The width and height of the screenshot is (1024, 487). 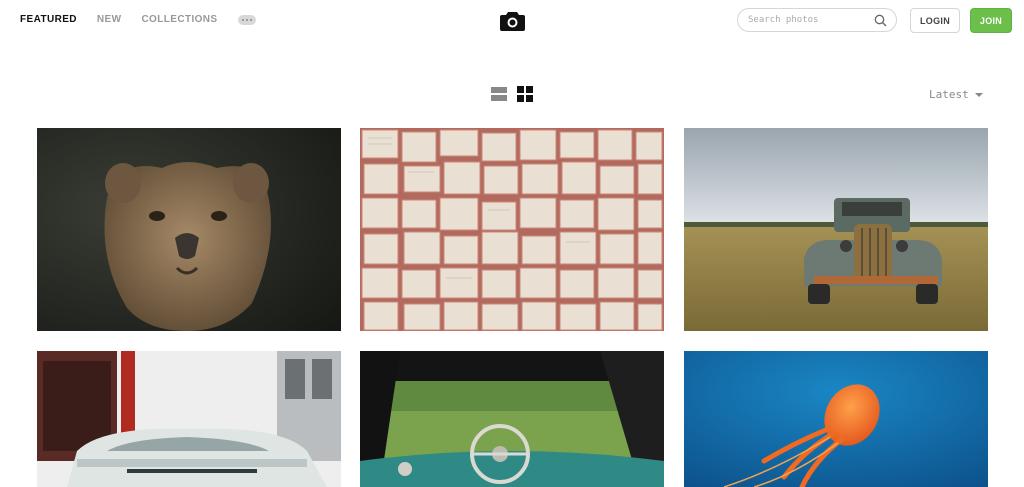 I want to click on photo-book-pages, so click(x=512, y=229).